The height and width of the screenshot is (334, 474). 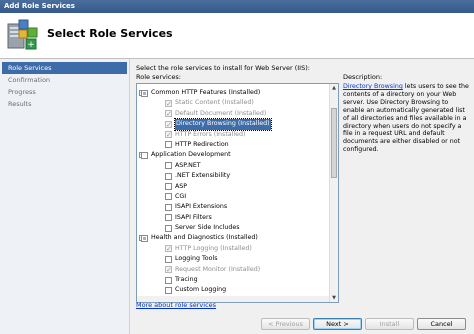 I want to click on role-service-label: ASP, so click(x=181, y=186).